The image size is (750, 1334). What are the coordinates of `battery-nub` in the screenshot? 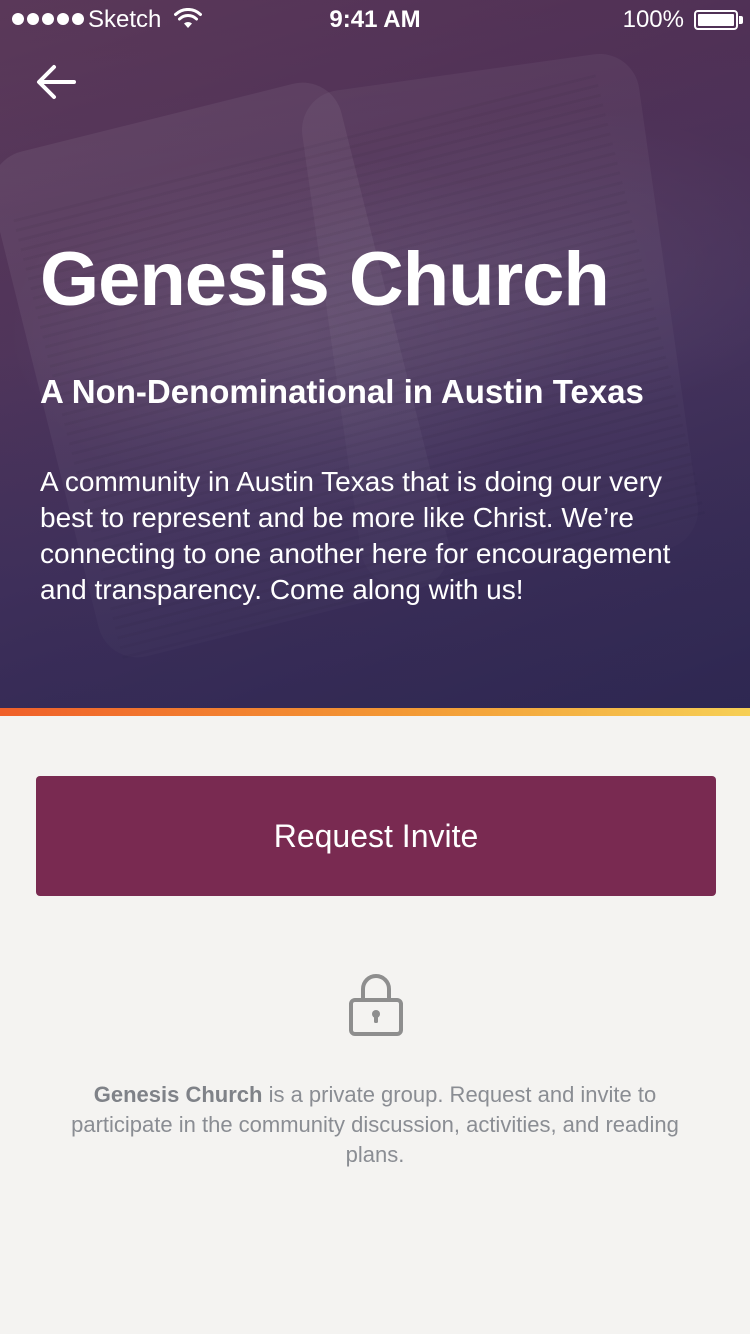 It's located at (741, 20).